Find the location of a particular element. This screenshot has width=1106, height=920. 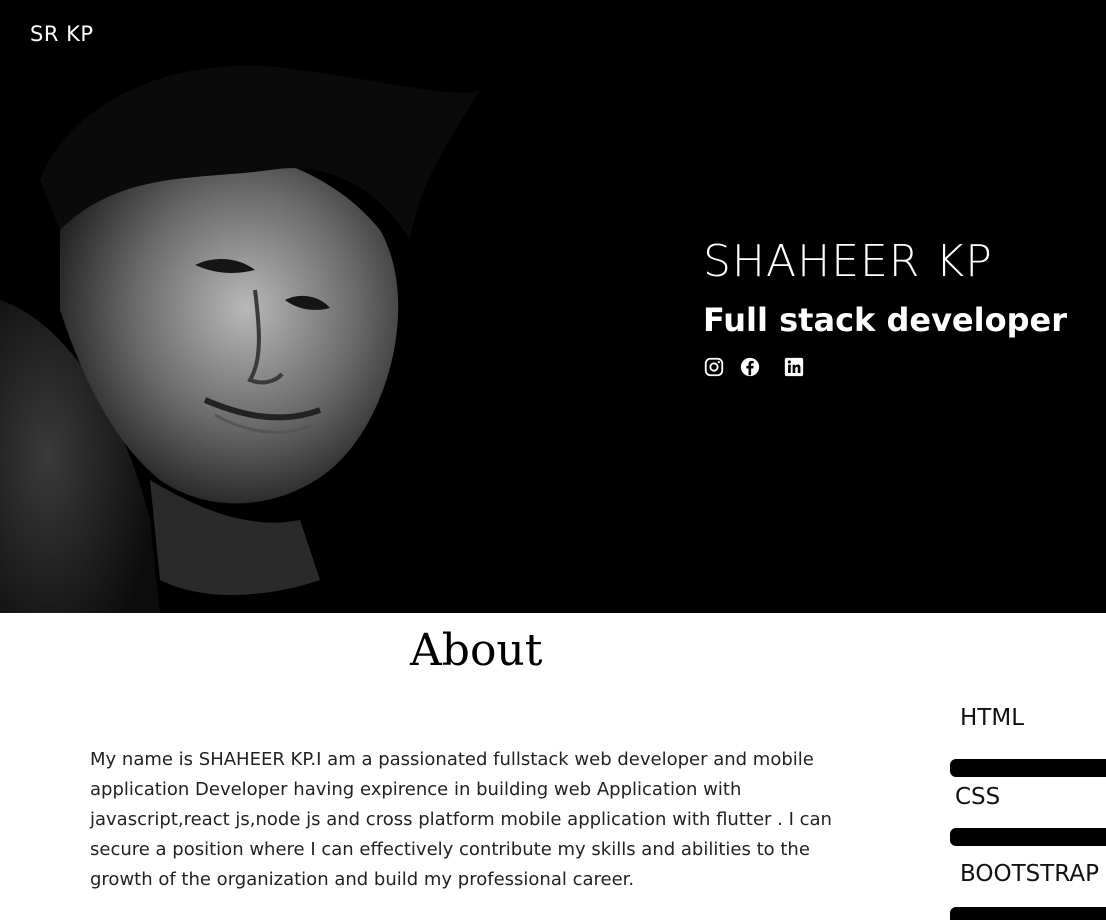

instagram-icon is located at coordinates (714, 367).